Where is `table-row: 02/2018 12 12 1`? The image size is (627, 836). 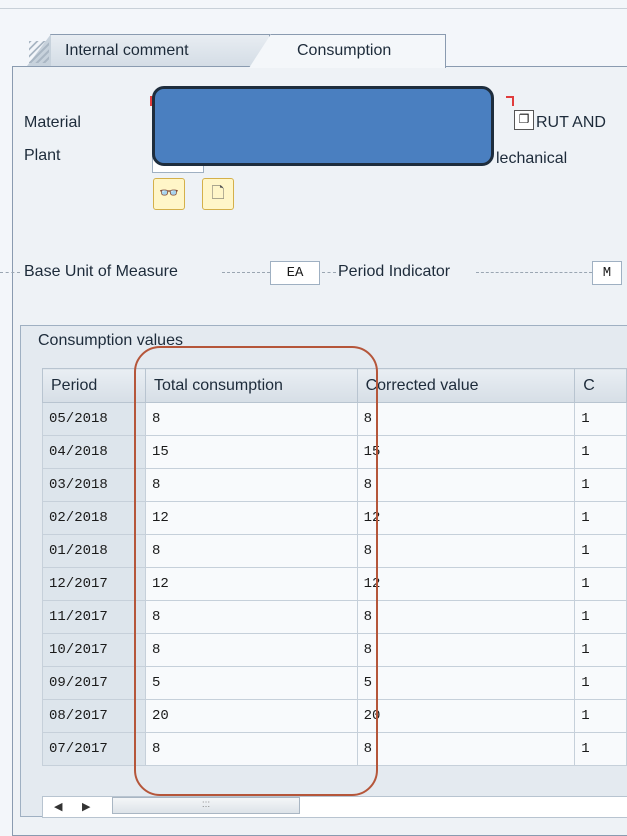
table-row: 02/2018 12 12 1 is located at coordinates (334, 518).